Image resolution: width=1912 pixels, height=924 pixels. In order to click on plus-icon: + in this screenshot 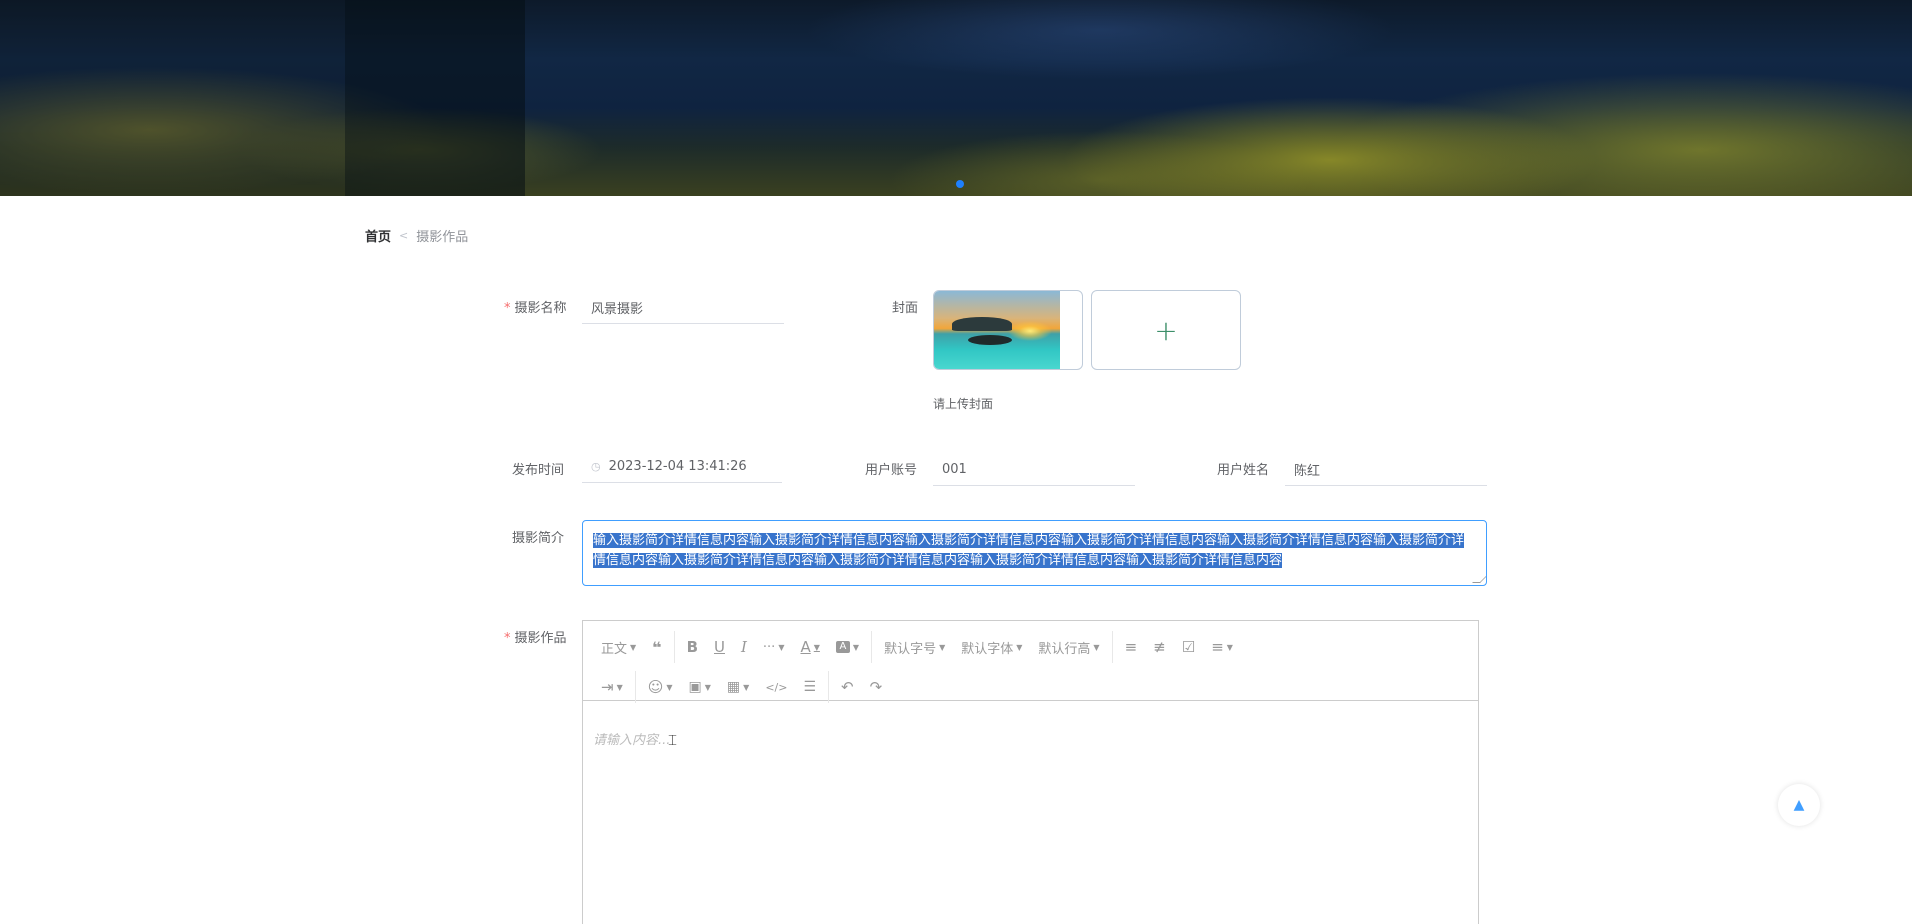, I will do `click(1166, 330)`.